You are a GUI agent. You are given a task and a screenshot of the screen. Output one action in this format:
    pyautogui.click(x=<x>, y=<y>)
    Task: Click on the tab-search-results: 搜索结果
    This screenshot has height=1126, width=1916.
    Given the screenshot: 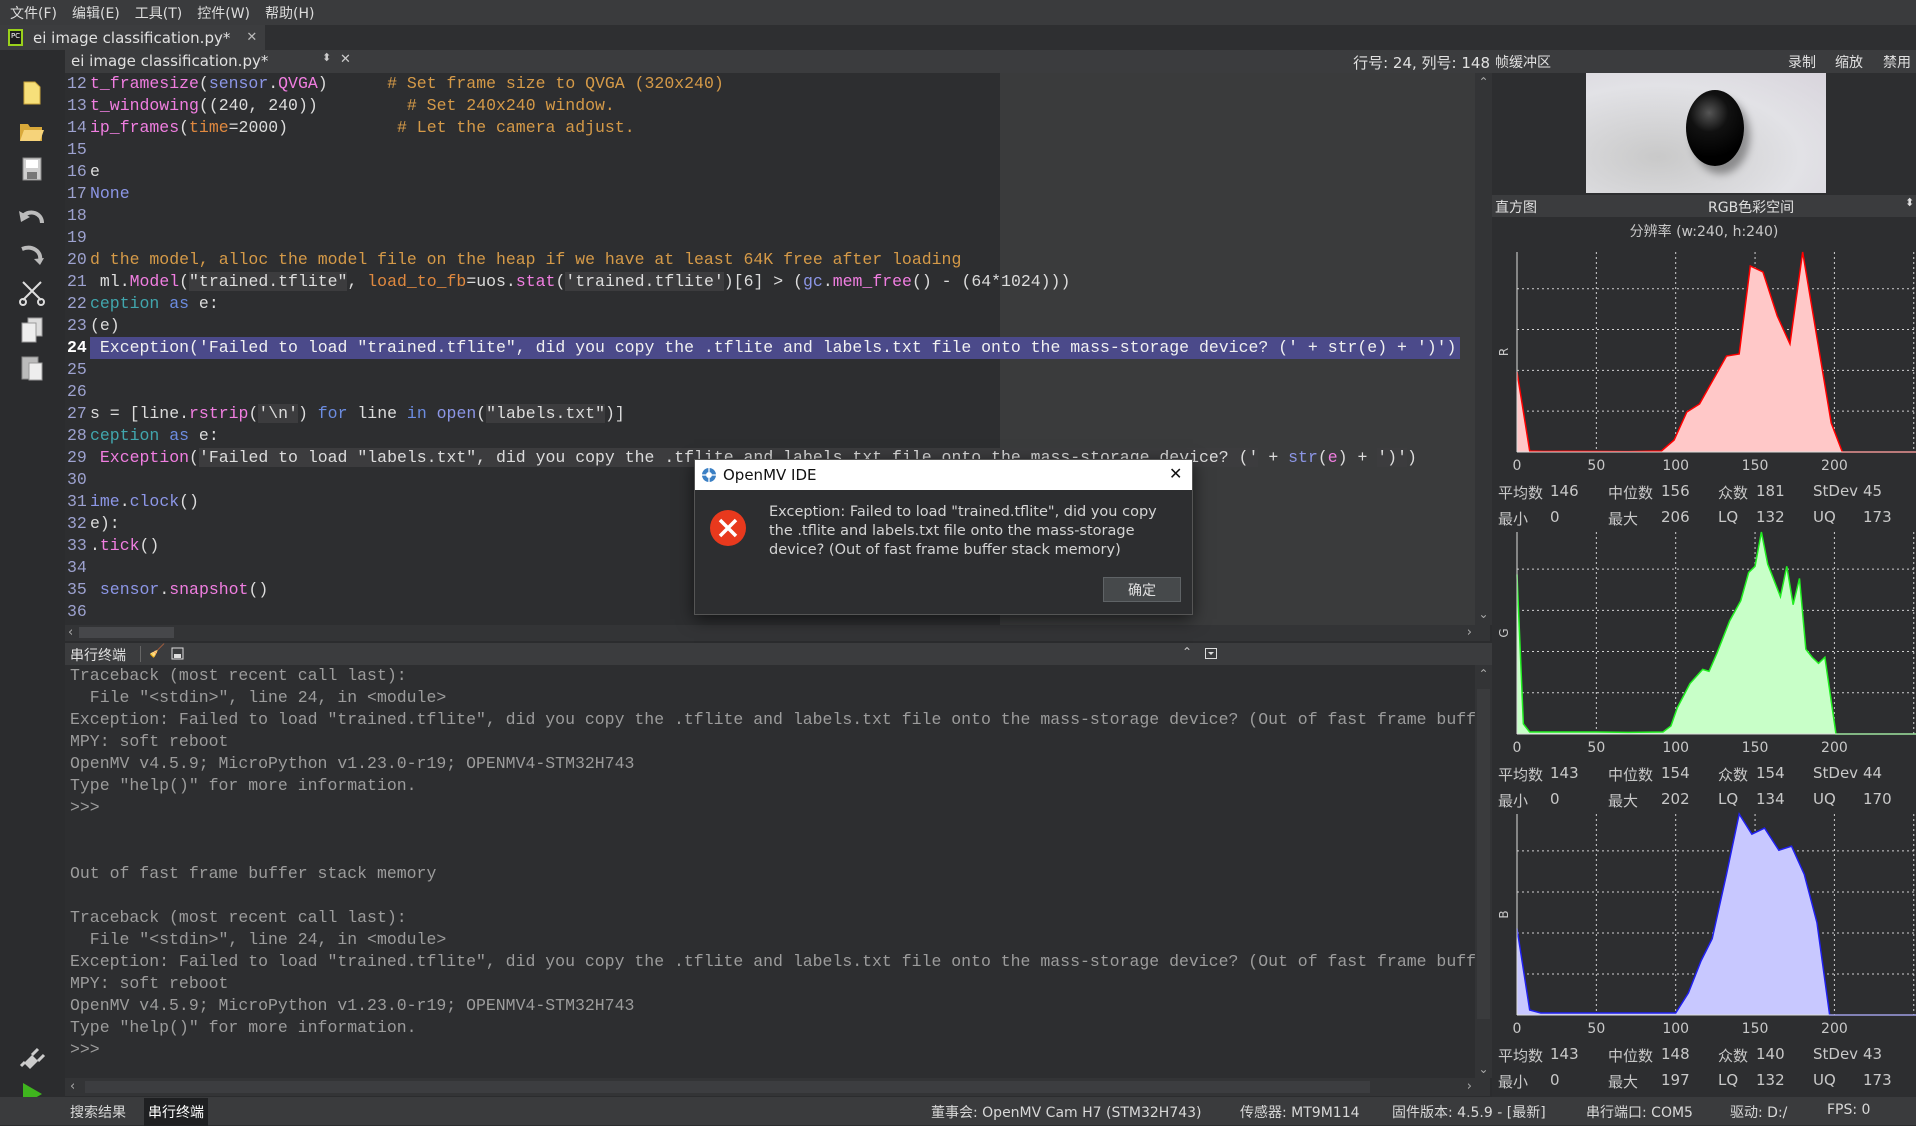 What is the action you would take?
    pyautogui.click(x=98, y=1112)
    